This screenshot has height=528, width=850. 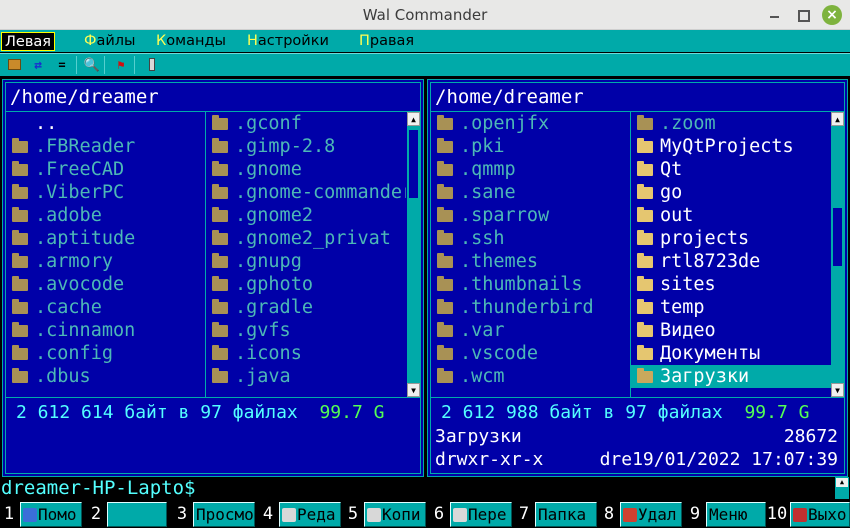 What do you see at coordinates (731, 284) in the screenshot?
I see `folder-item: sites` at bounding box center [731, 284].